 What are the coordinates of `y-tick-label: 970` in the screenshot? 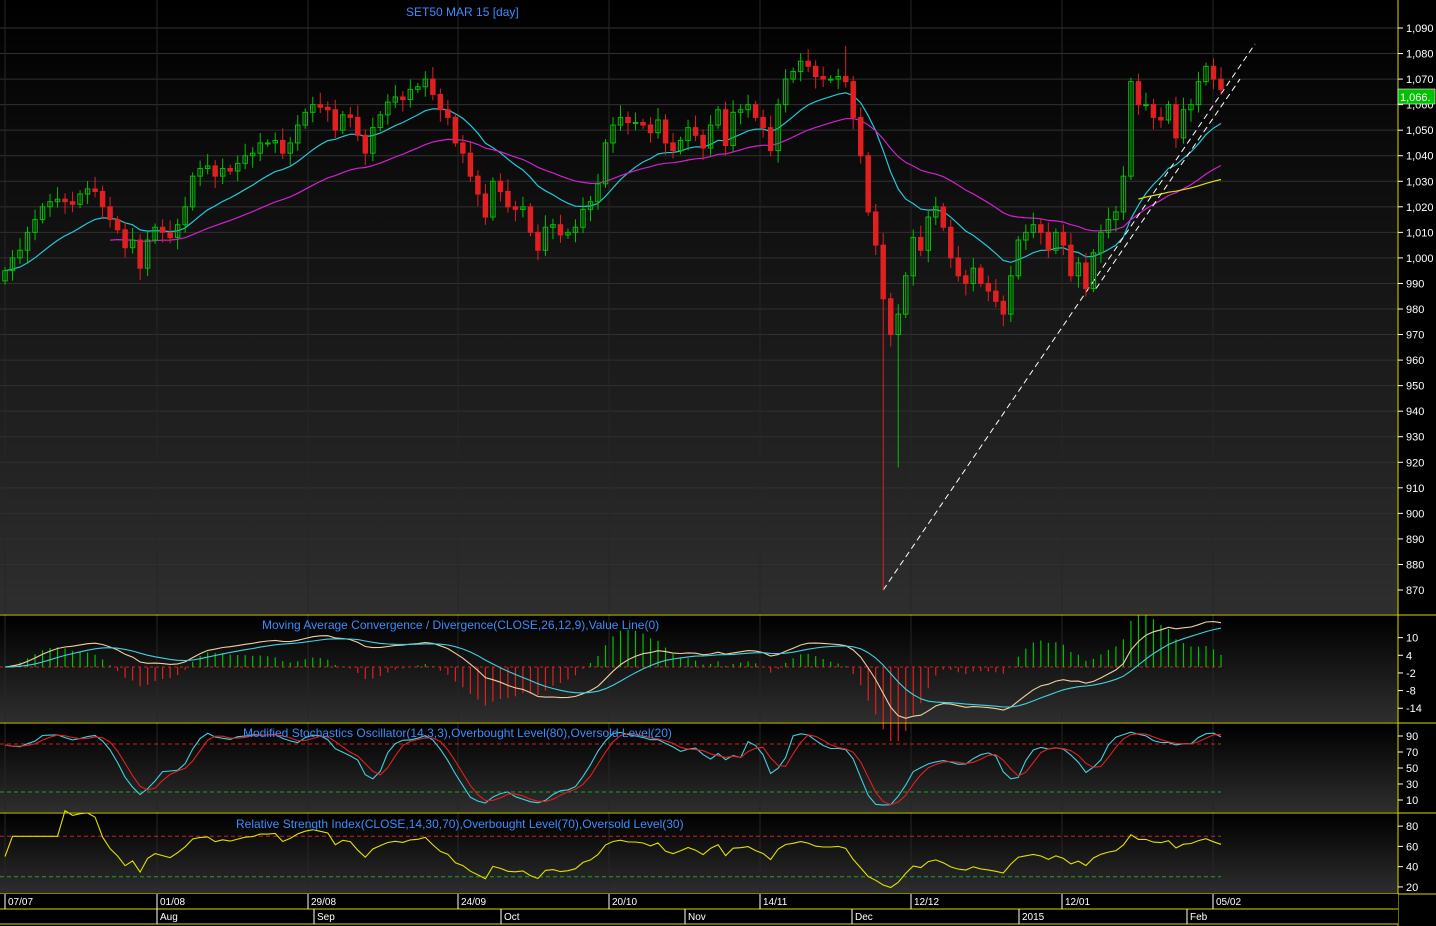 It's located at (1415, 336).